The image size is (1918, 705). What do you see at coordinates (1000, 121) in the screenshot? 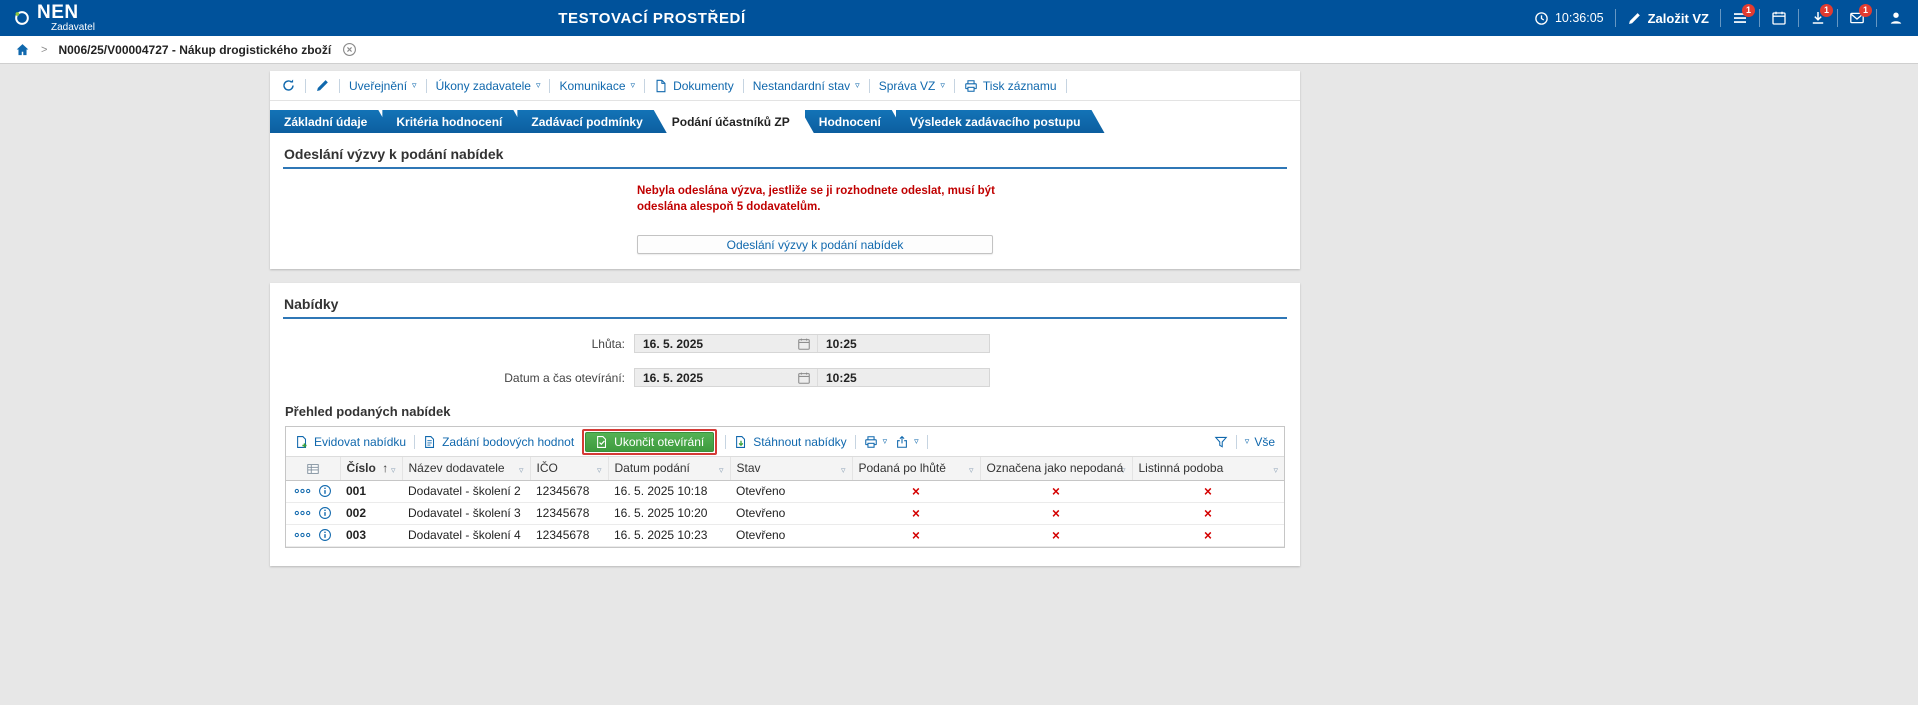
I see `tab-vysledek-zadavaciho-postupu: Výsledek zadávacího postupu` at bounding box center [1000, 121].